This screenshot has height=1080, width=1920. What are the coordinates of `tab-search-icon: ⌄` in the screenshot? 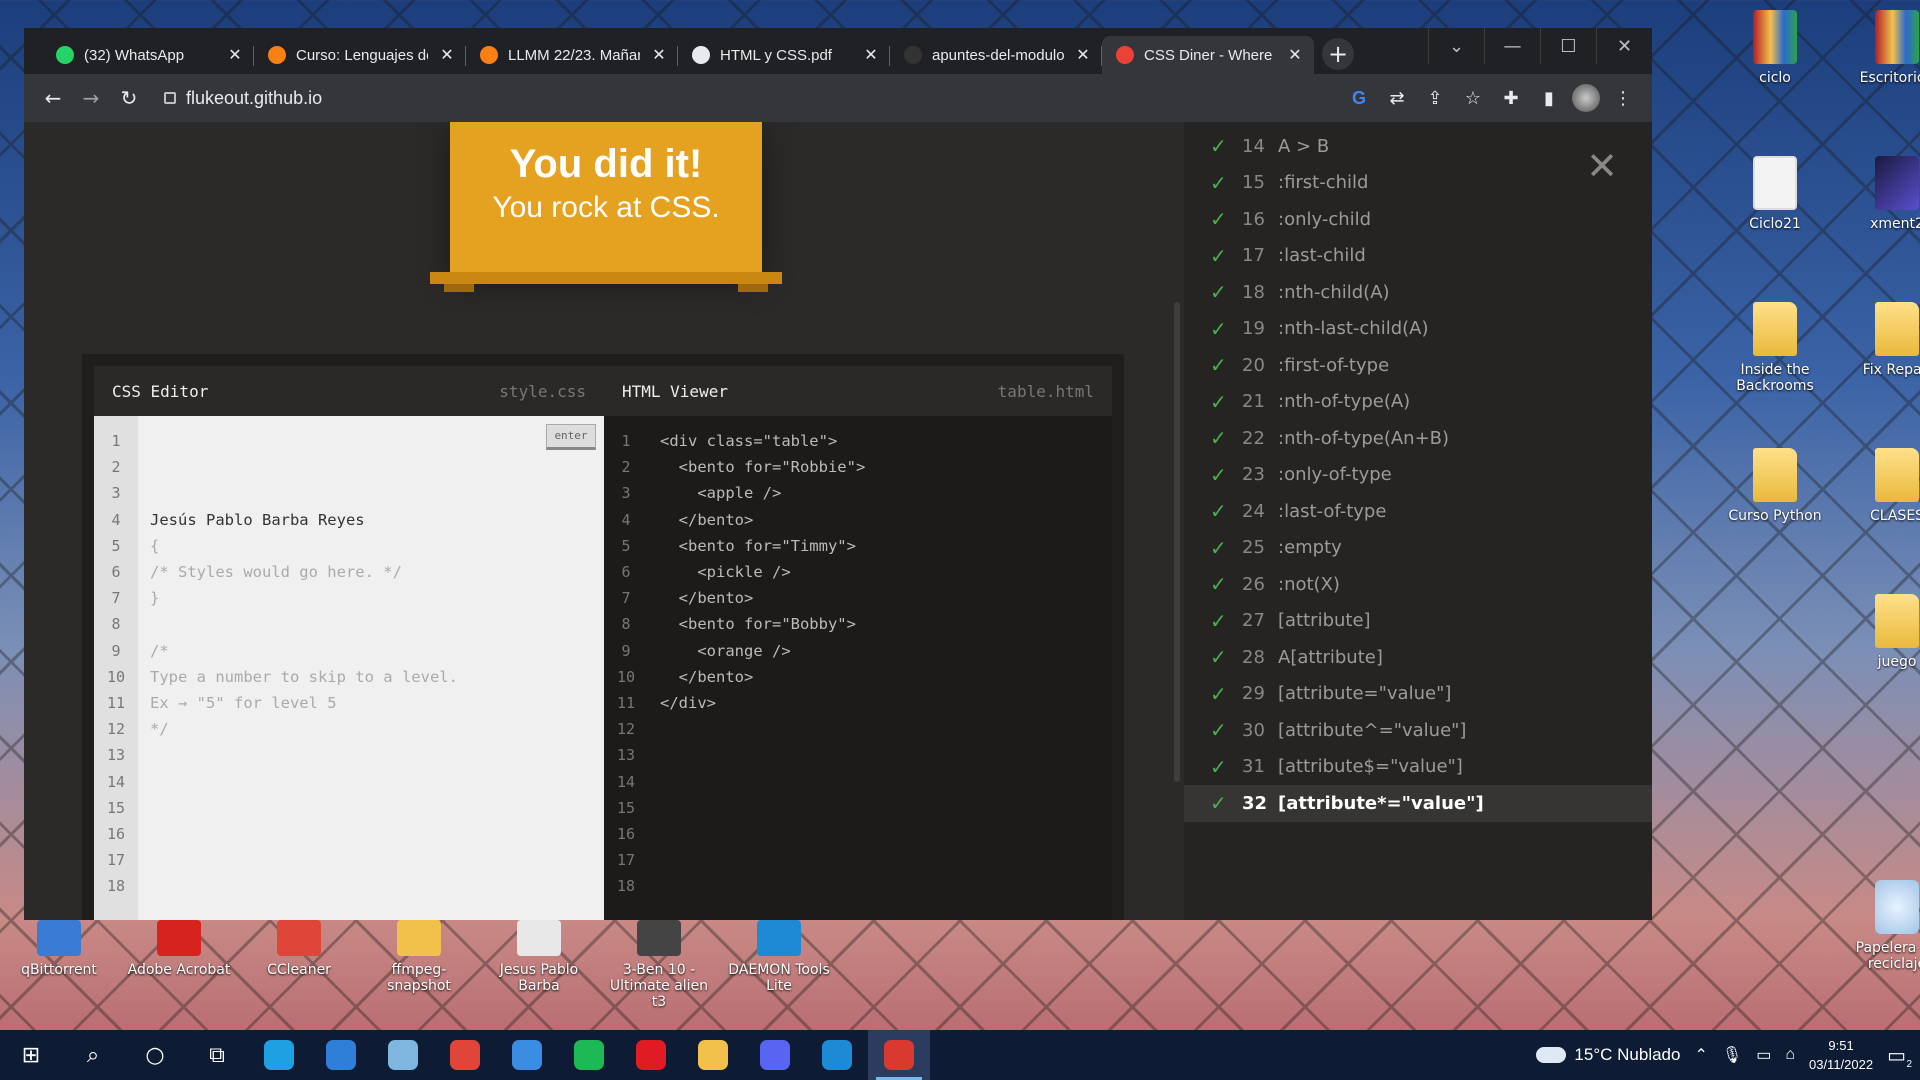 It's located at (1456, 46).